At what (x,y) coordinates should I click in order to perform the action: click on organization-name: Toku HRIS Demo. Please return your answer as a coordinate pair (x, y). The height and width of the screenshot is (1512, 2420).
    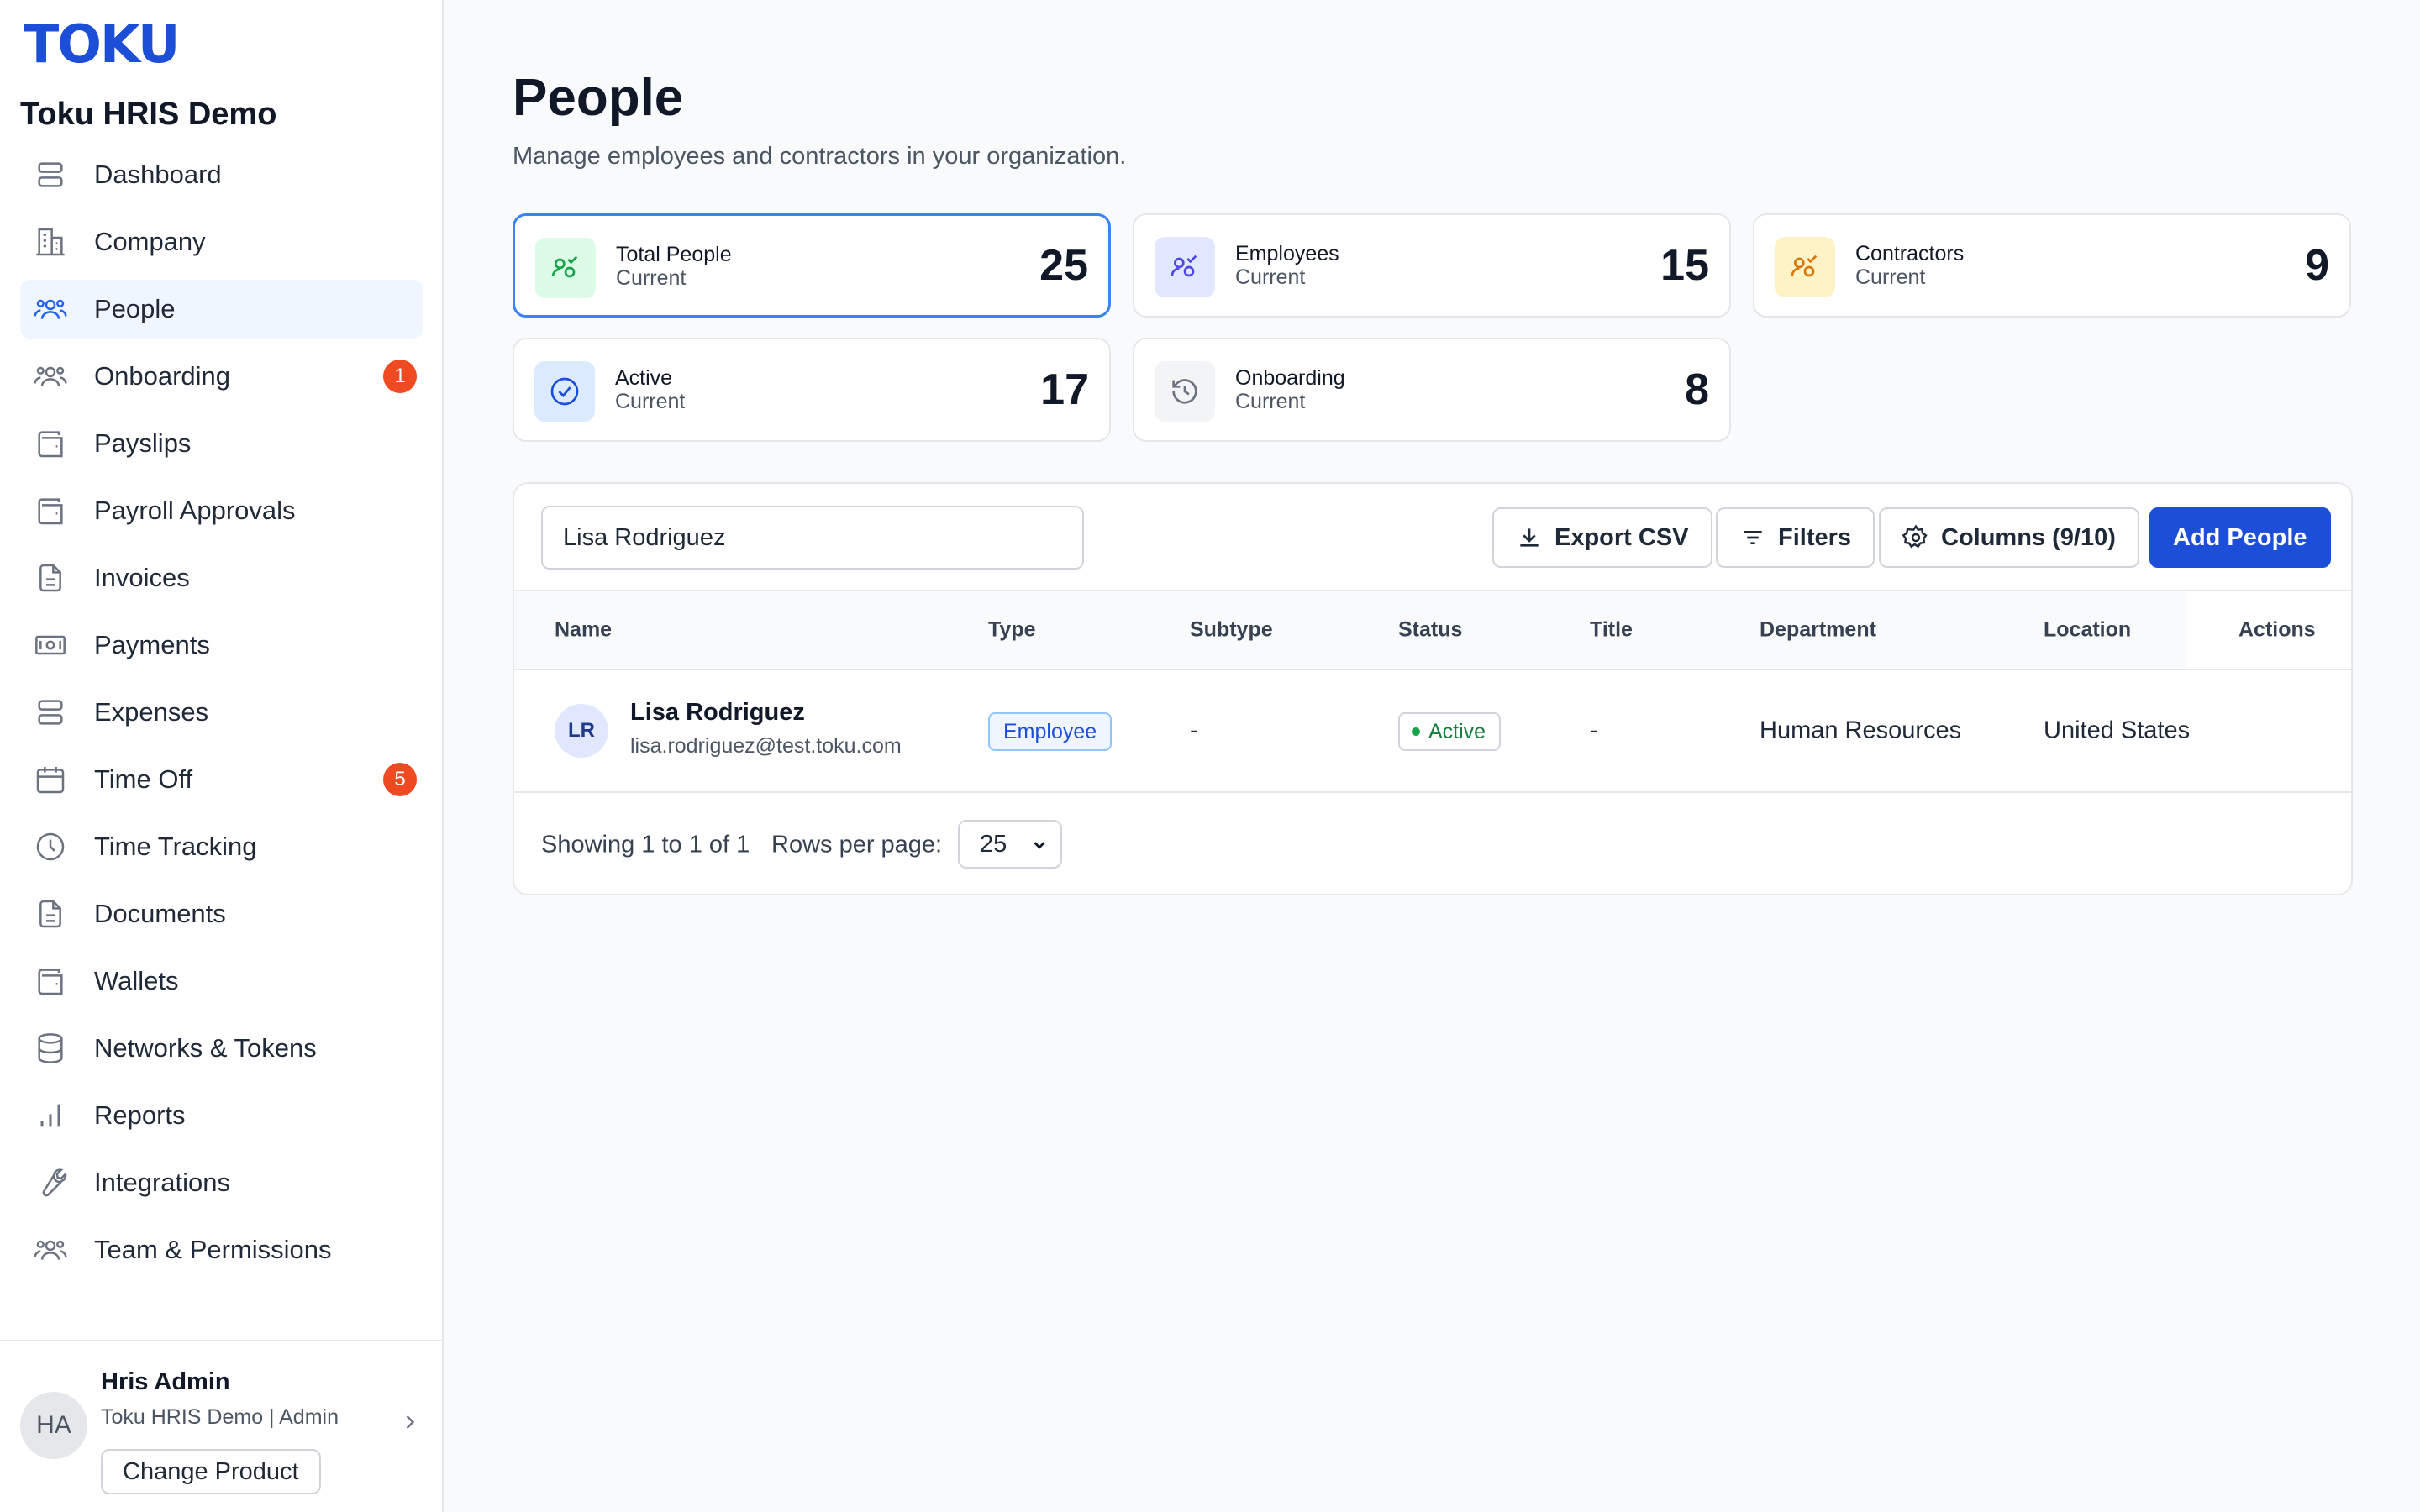
    Looking at the image, I should click on (148, 114).